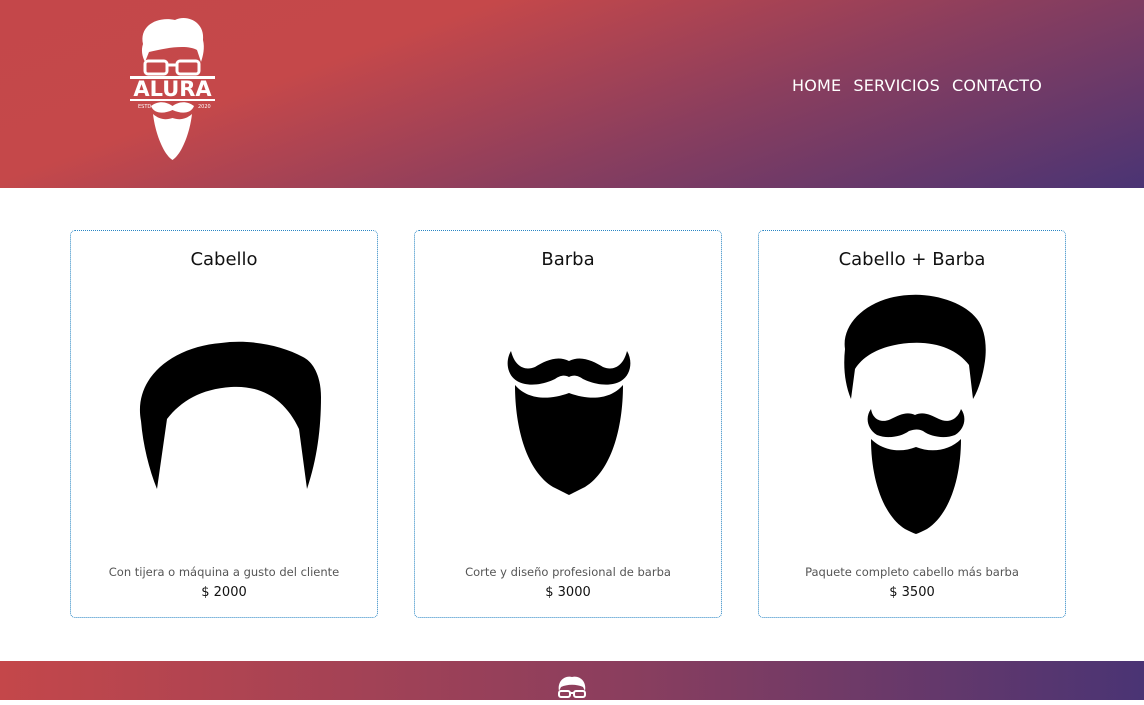  I want to click on svg-text: ALURA, so click(172, 89).